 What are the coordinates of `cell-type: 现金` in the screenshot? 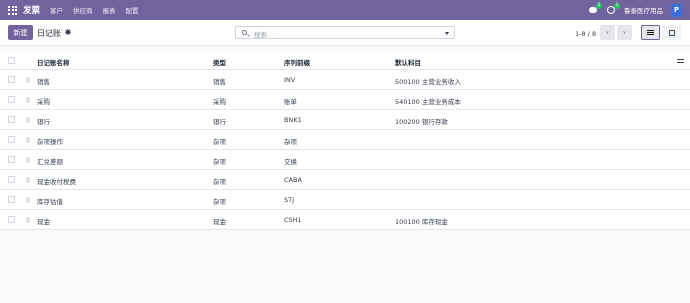 It's located at (219, 222).